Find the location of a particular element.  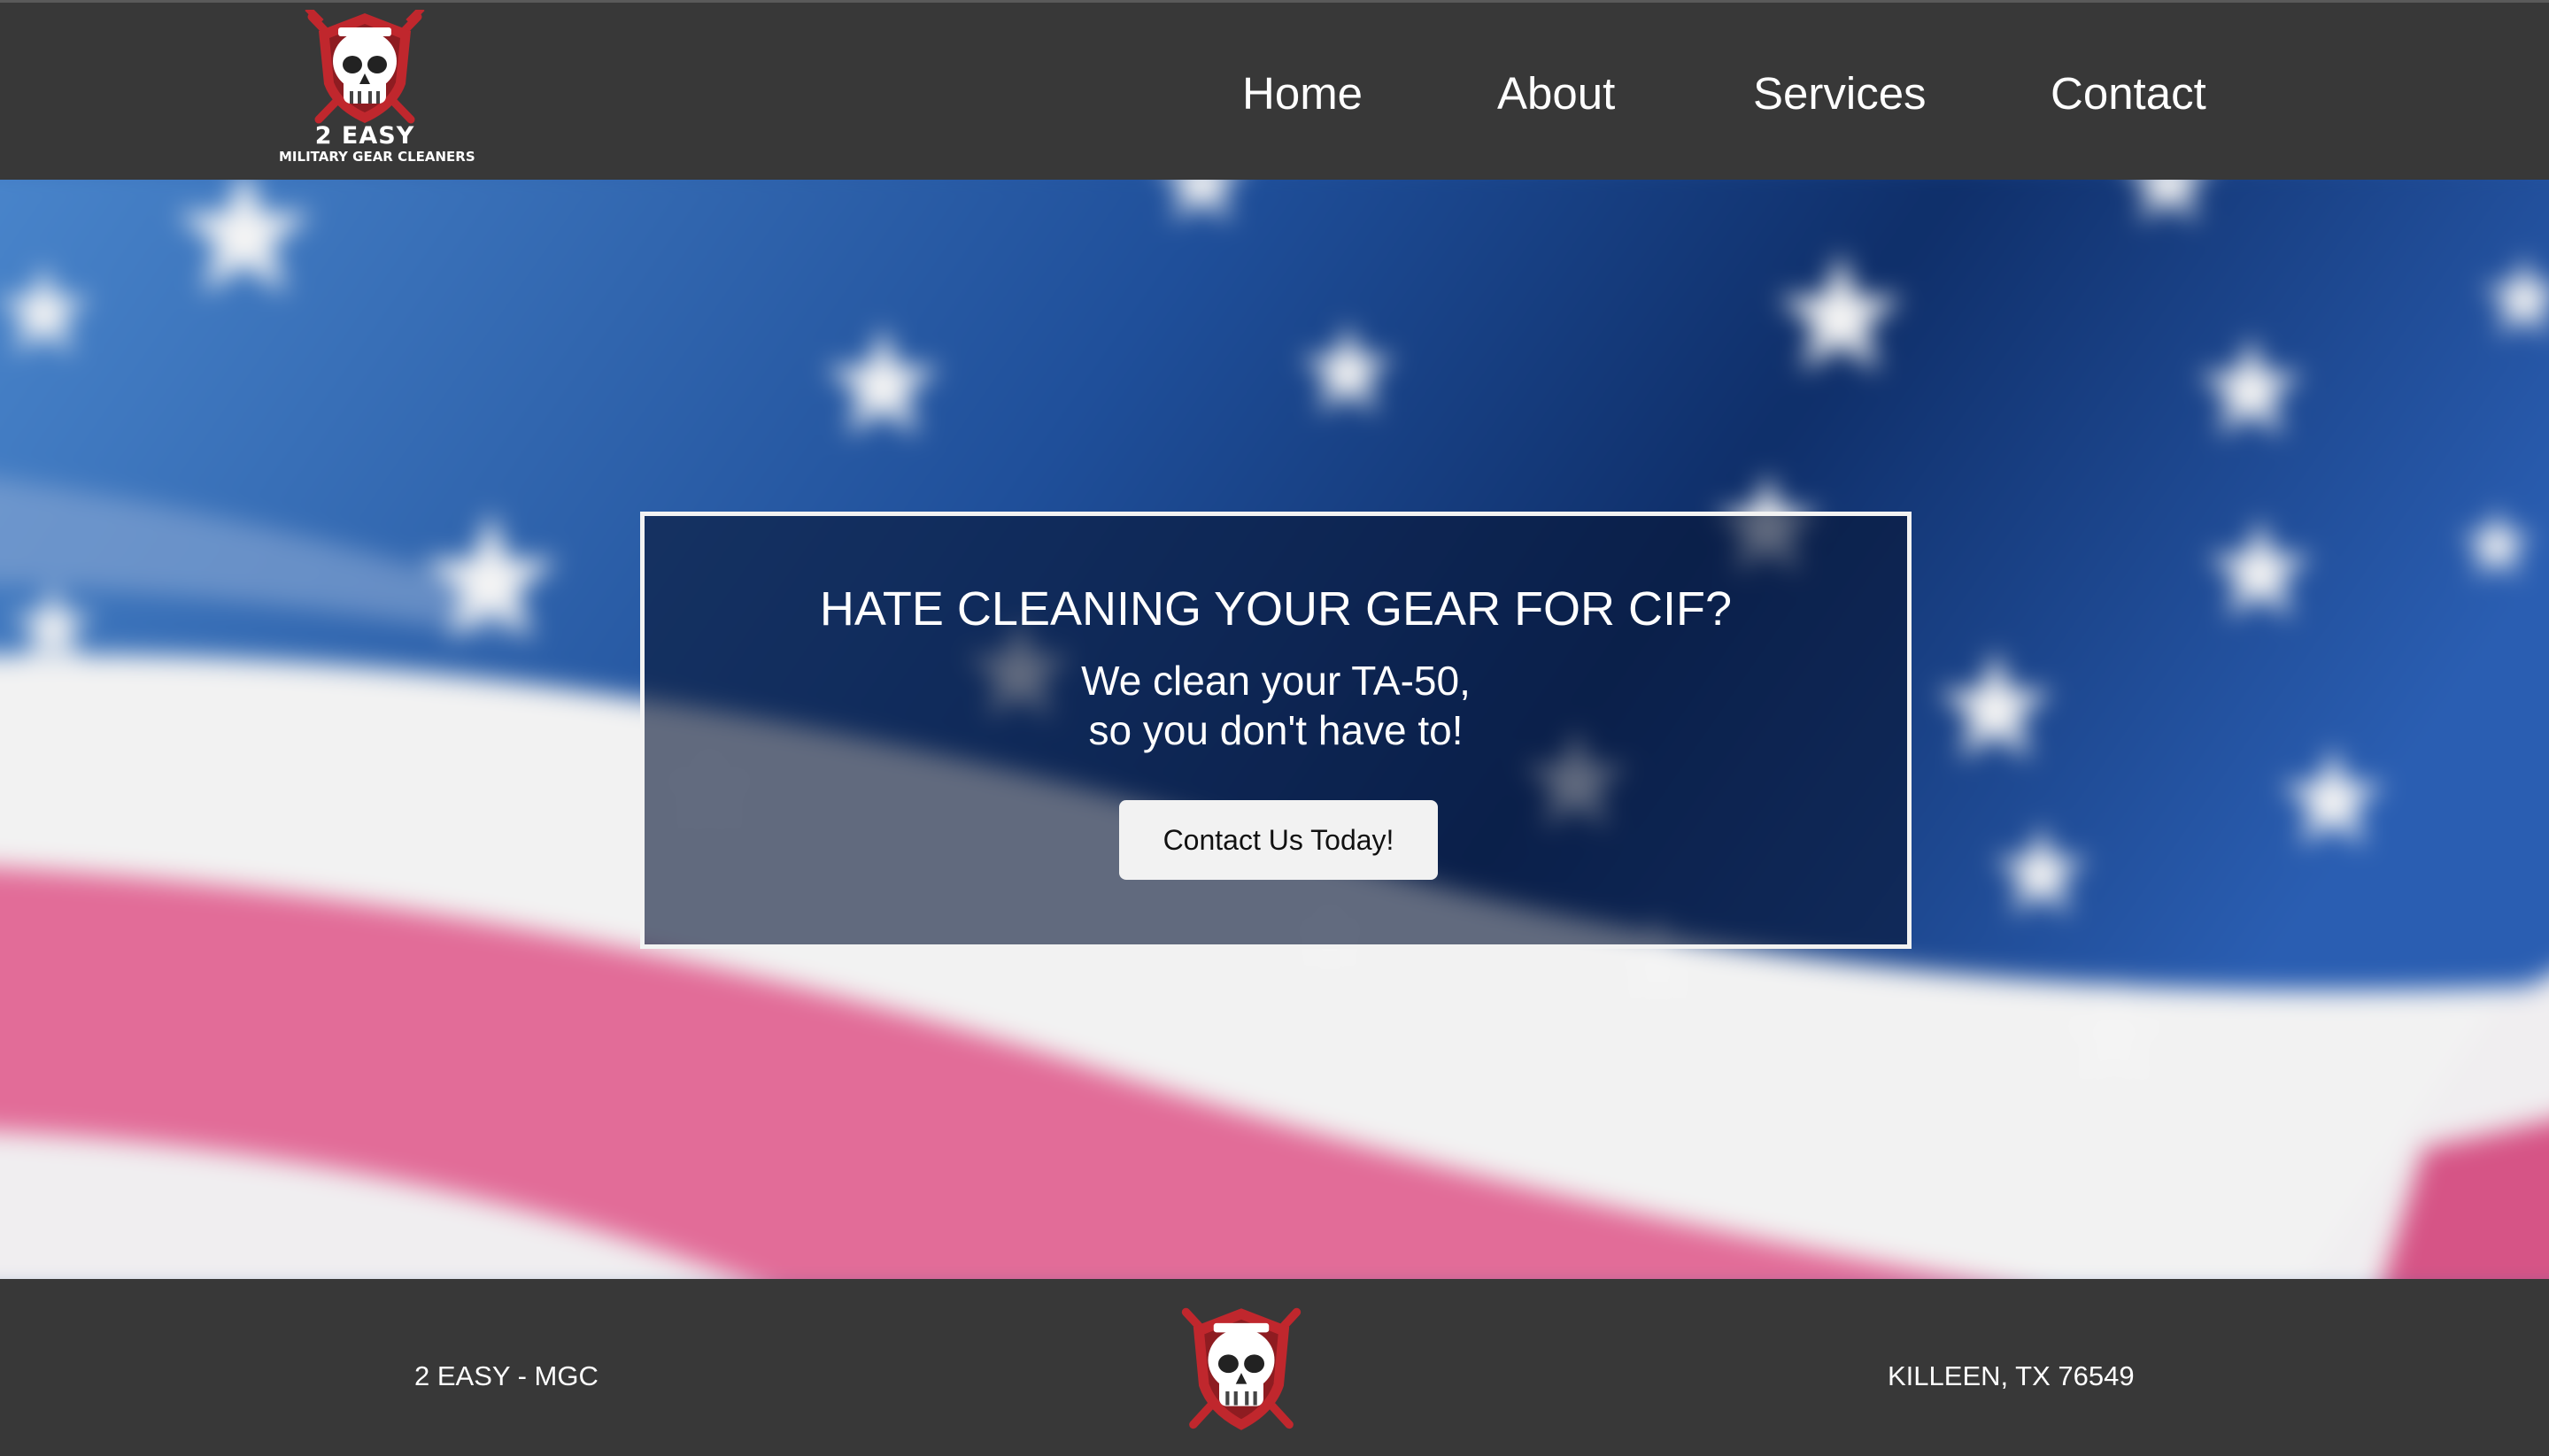

brand-logo: 2 EASY MILITARY GEAR CLEANERS is located at coordinates (377, 88).